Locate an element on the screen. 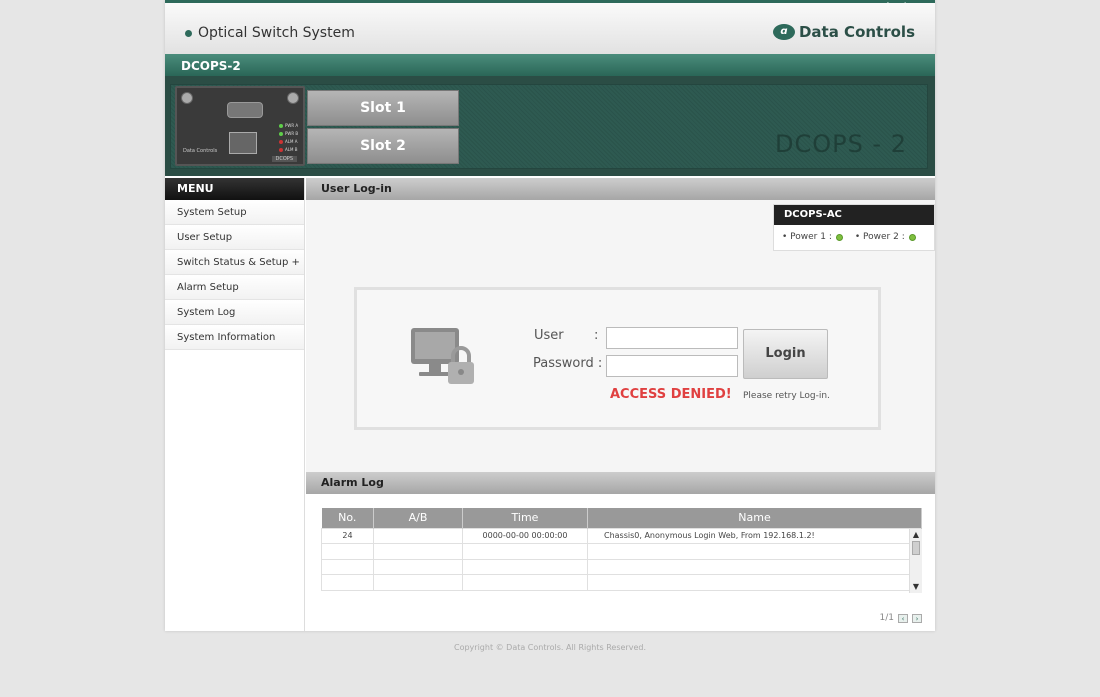 The image size is (1100, 697). power-2-label: • Power 2 : is located at coordinates (879, 237).